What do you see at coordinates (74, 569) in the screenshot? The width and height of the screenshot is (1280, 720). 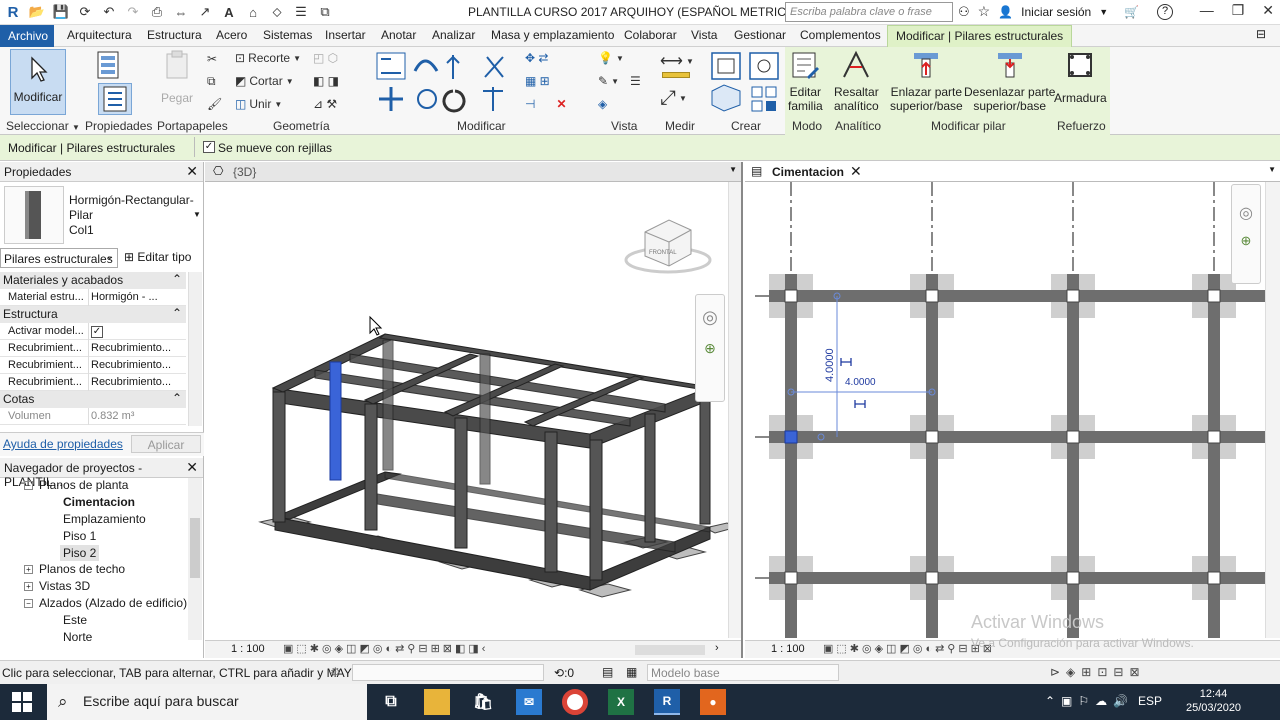 I see `tree-planos-techo: + Planos de techo` at bounding box center [74, 569].